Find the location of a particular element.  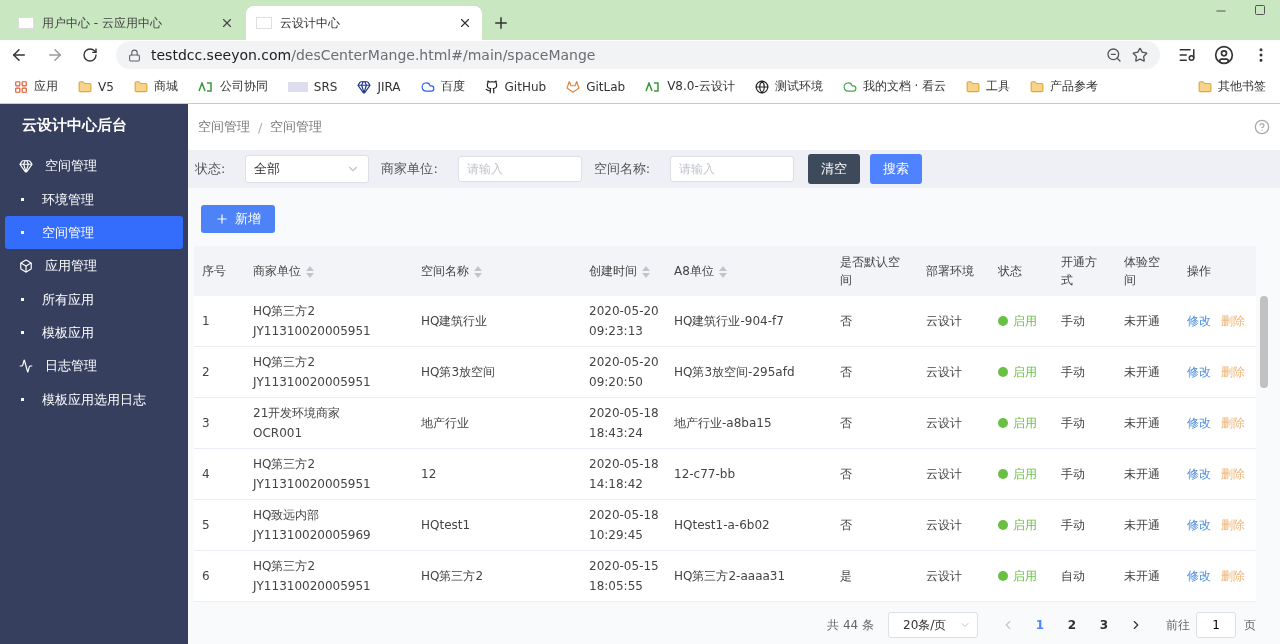

menu-section: 应用管理 is located at coordinates (71, 266).